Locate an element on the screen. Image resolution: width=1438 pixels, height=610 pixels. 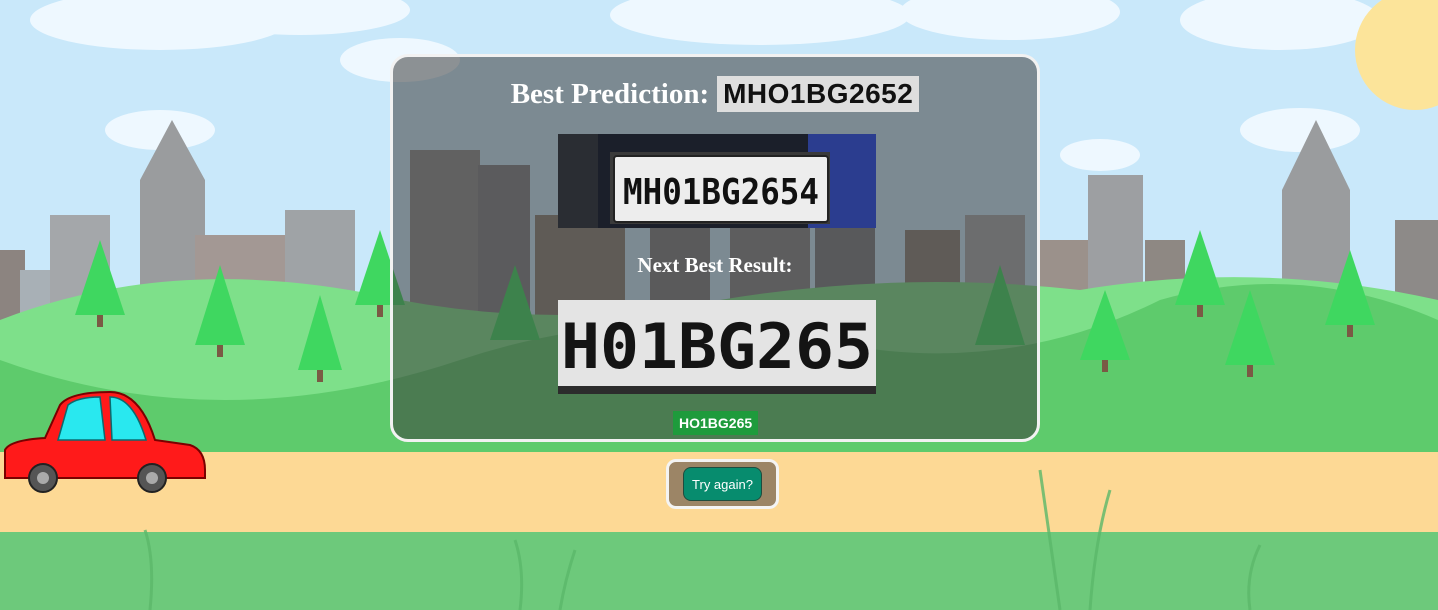
best-prediction-row: Best Prediction: MHO1BG2652 is located at coordinates (715, 94).